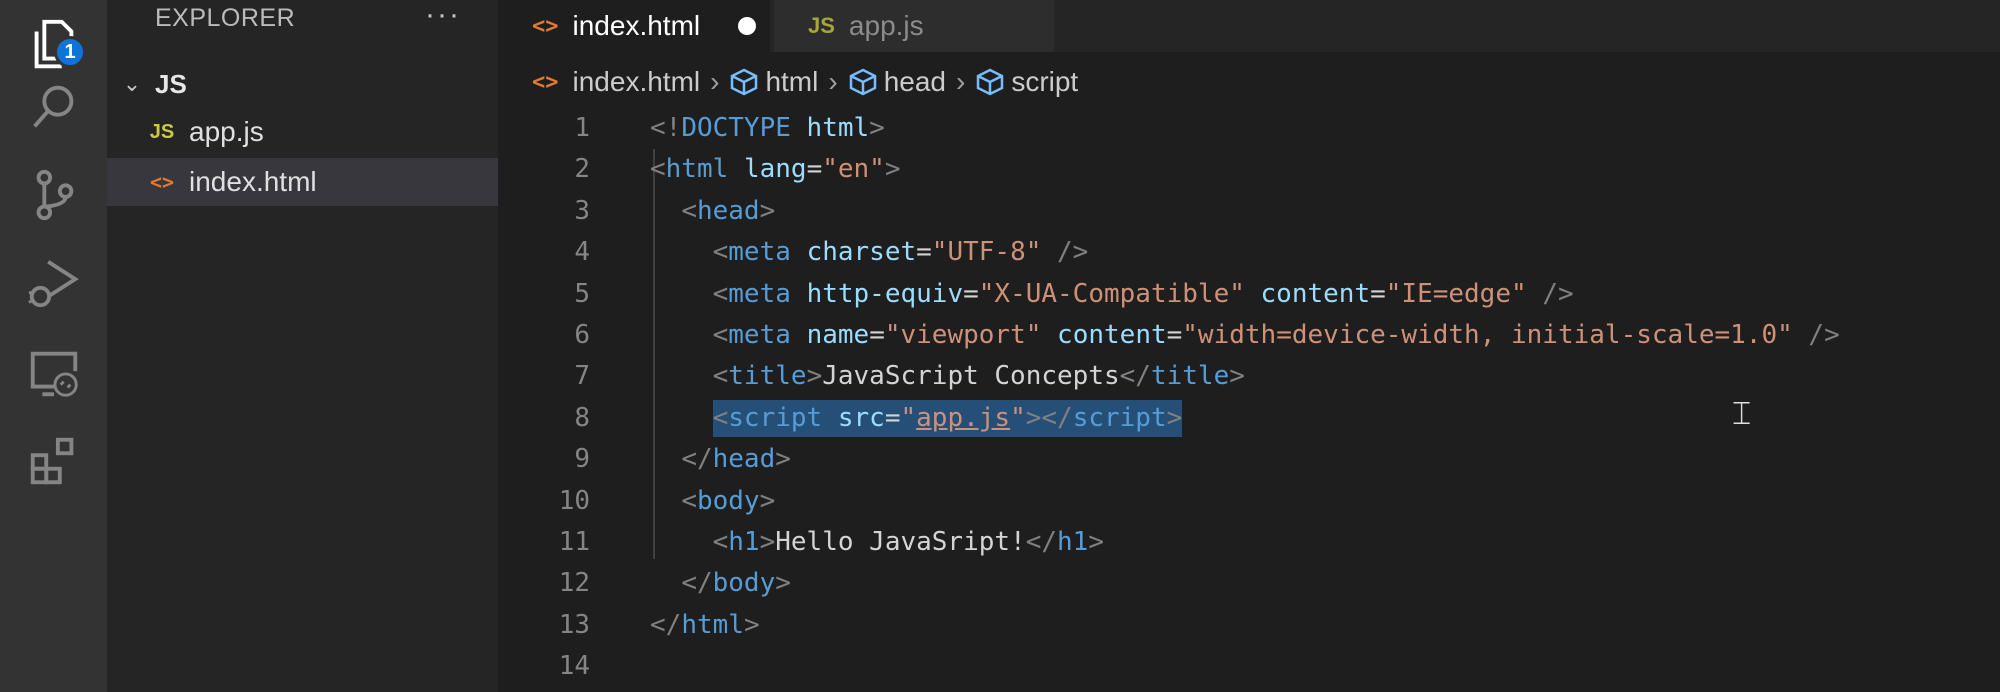 This screenshot has width=2000, height=692. What do you see at coordinates (1249, 625) in the screenshot?
I see `code-line: 13 </html>` at bounding box center [1249, 625].